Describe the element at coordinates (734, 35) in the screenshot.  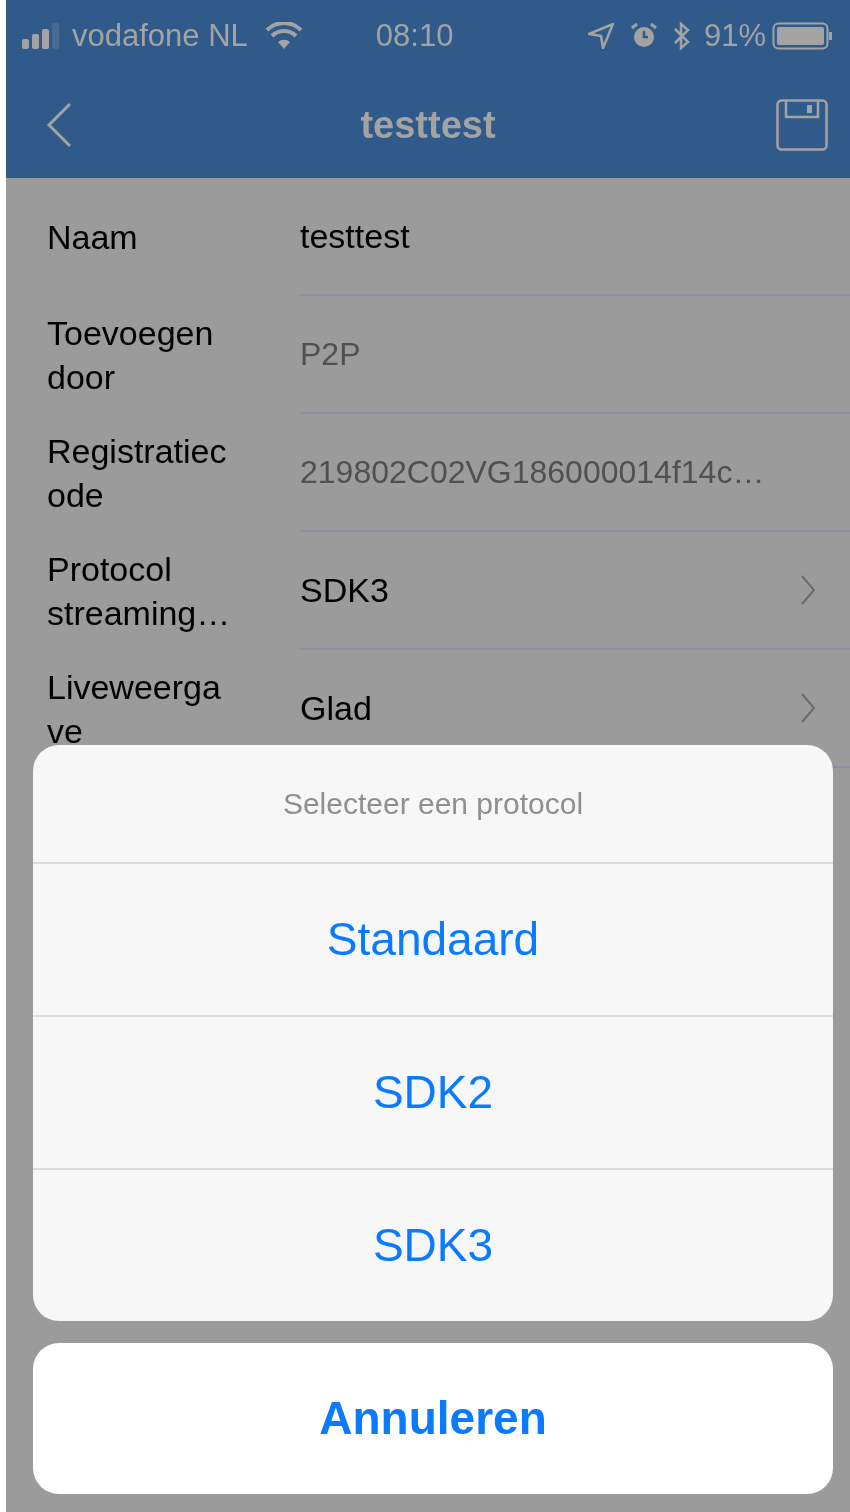
I see `battery-percent: 91%` at that location.